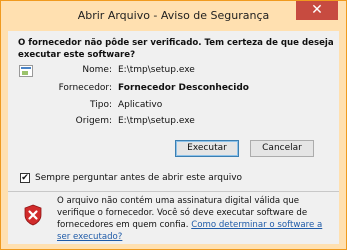  Describe the element at coordinates (173, 191) in the screenshot. I see `separator` at that location.